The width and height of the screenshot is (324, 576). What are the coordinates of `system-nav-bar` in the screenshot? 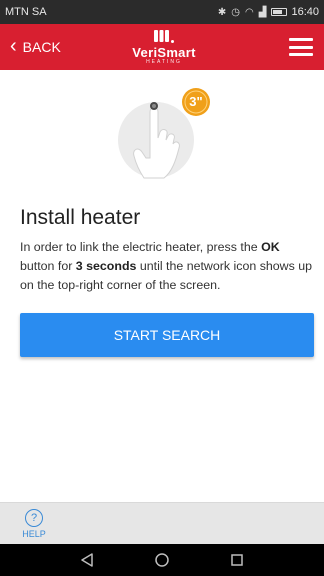 It's located at (162, 560).